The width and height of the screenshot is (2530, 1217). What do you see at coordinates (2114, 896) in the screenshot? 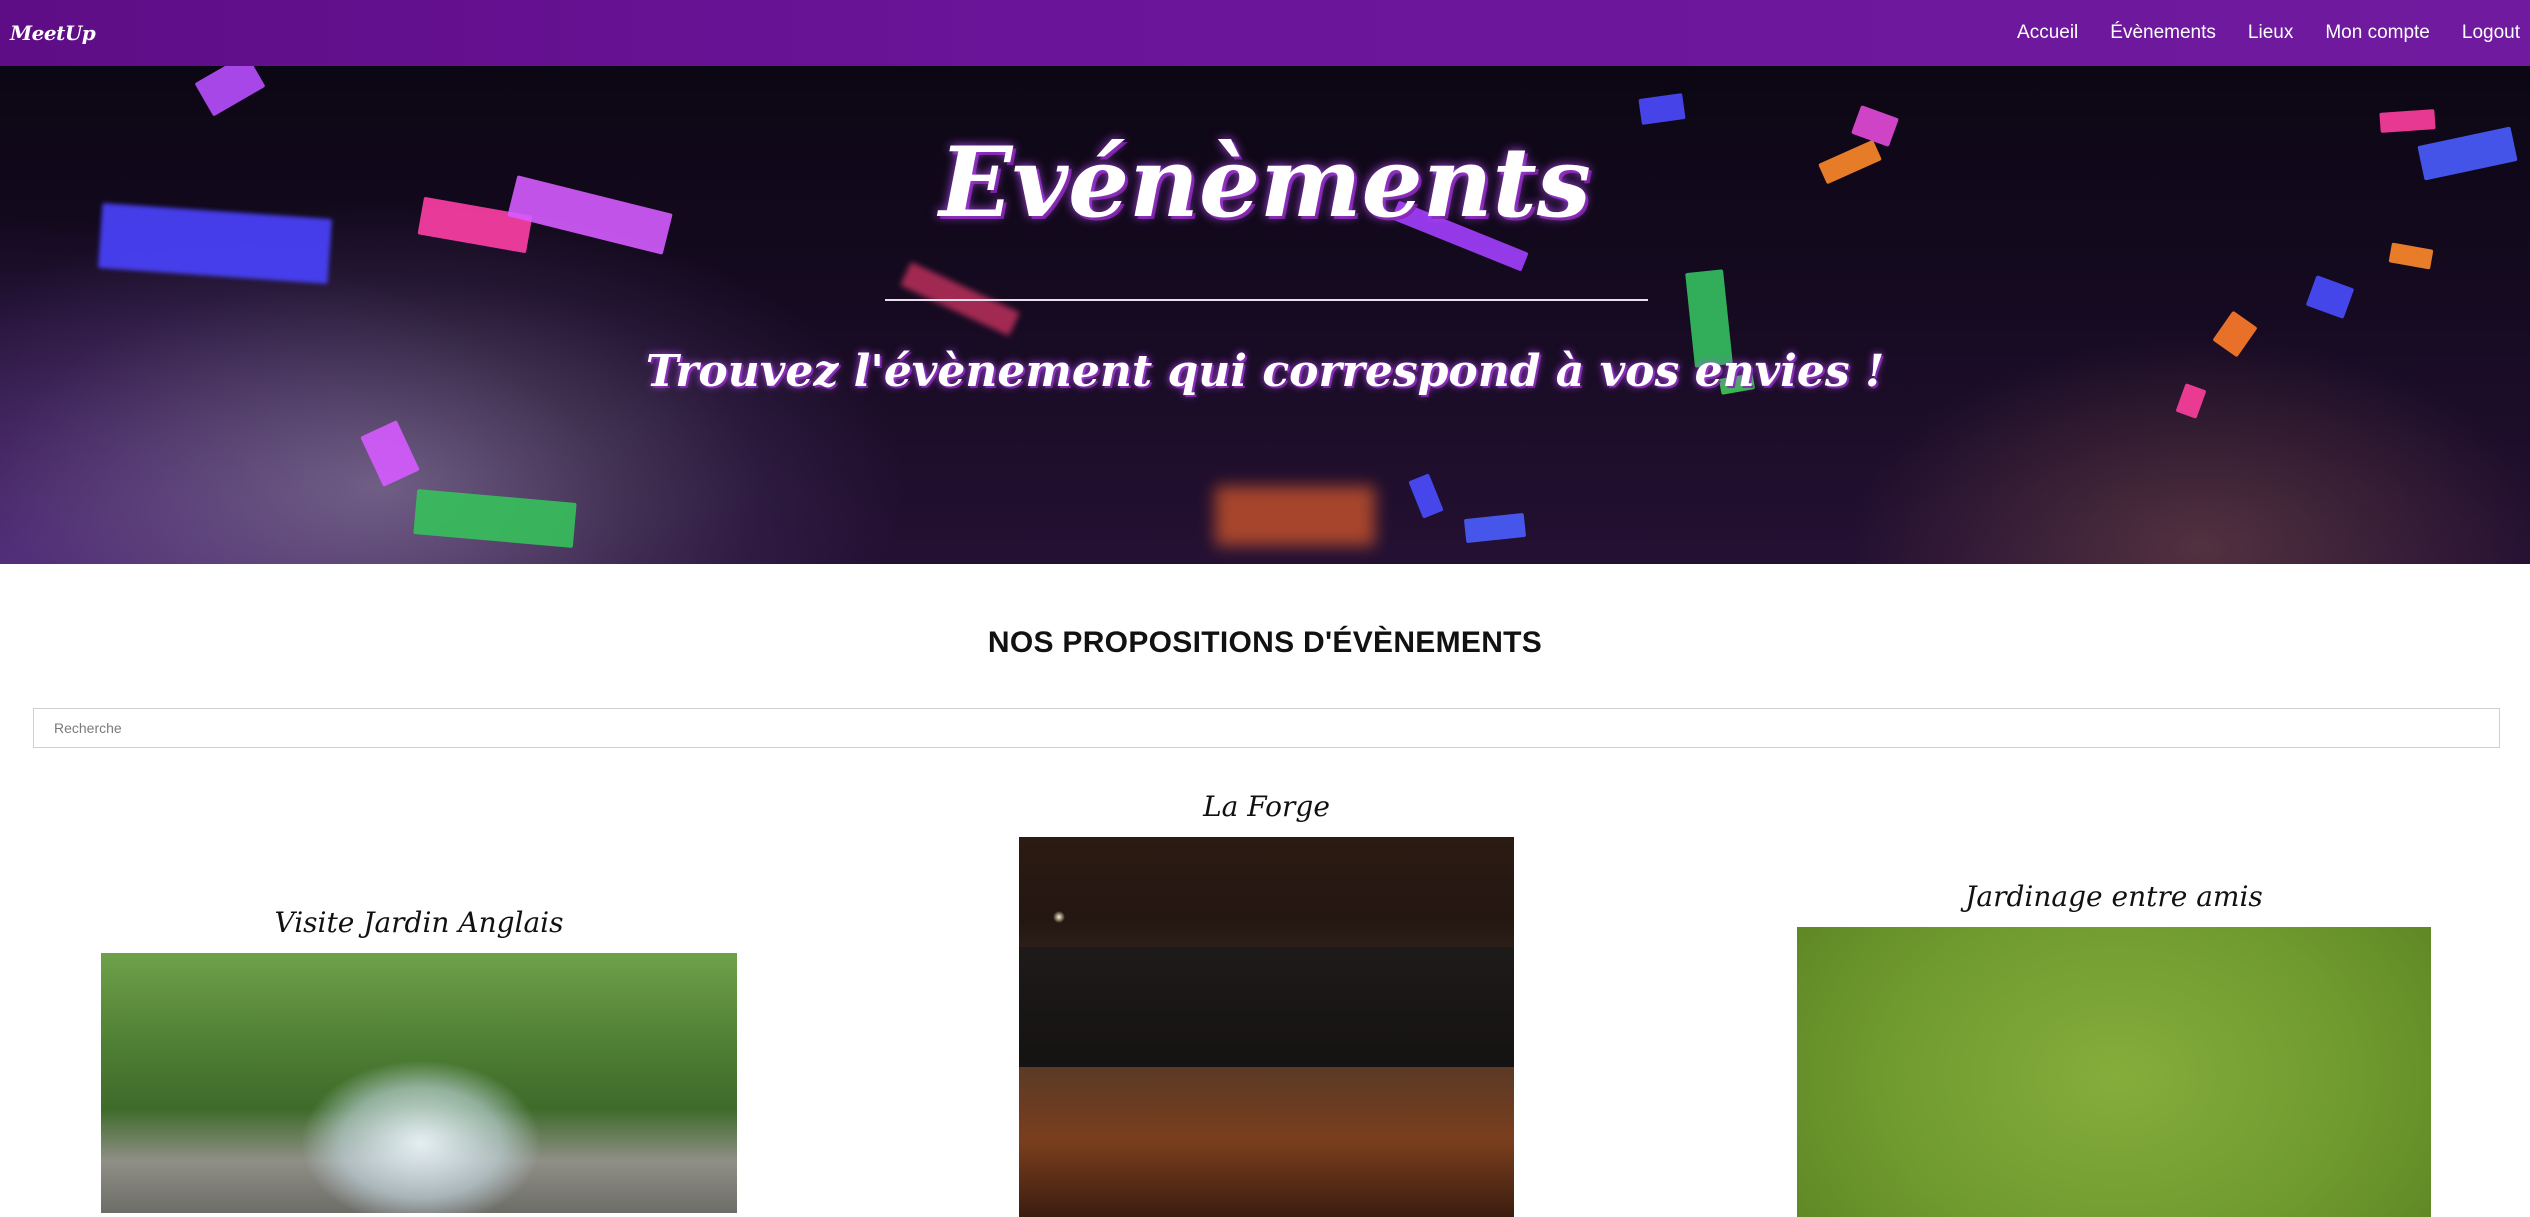
I see `event-card-title: Jardinage entre amis` at bounding box center [2114, 896].